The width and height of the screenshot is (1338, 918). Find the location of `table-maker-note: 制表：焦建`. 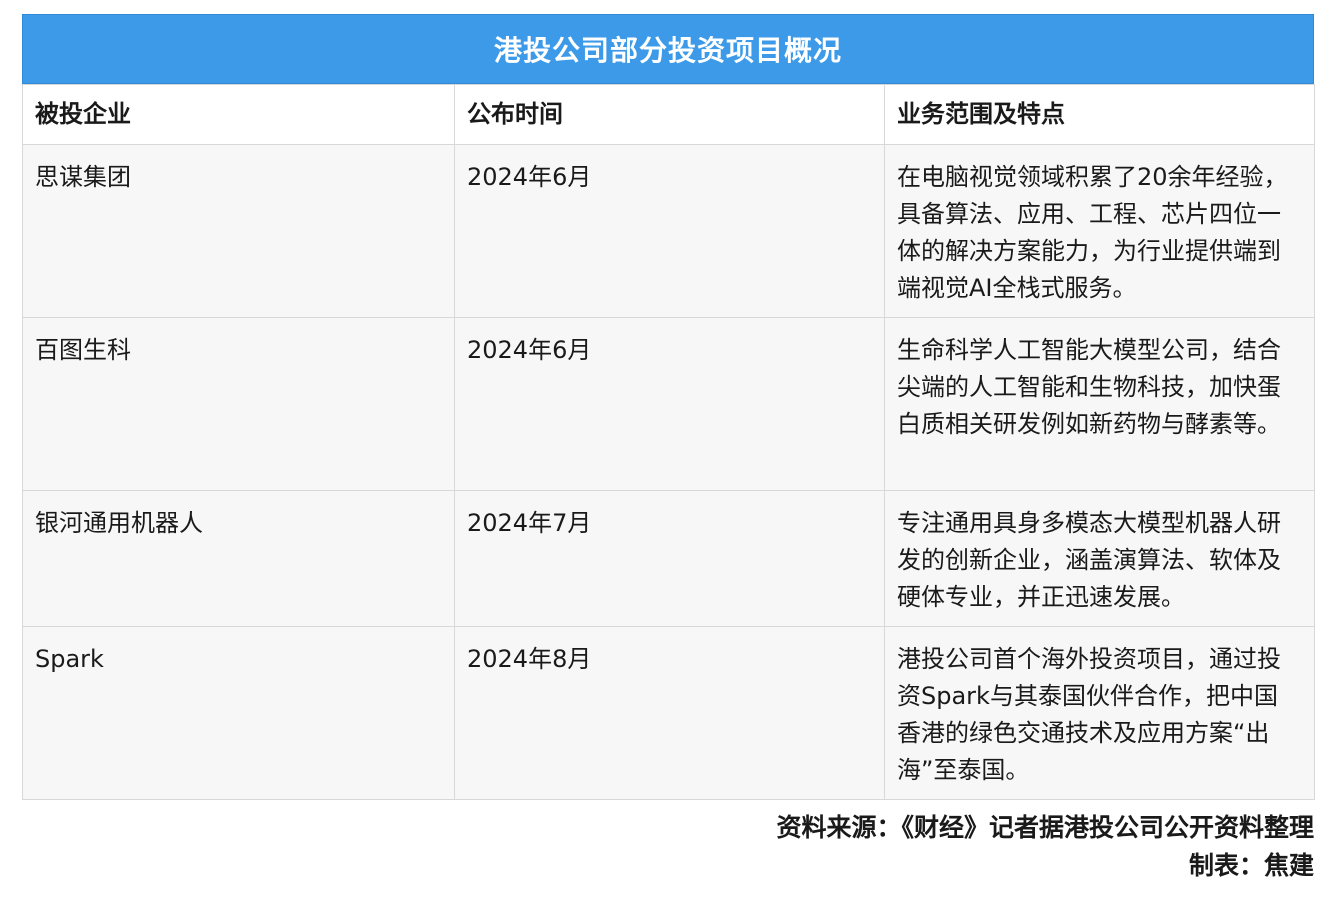

table-maker-note: 制表：焦建 is located at coordinates (1251, 865).